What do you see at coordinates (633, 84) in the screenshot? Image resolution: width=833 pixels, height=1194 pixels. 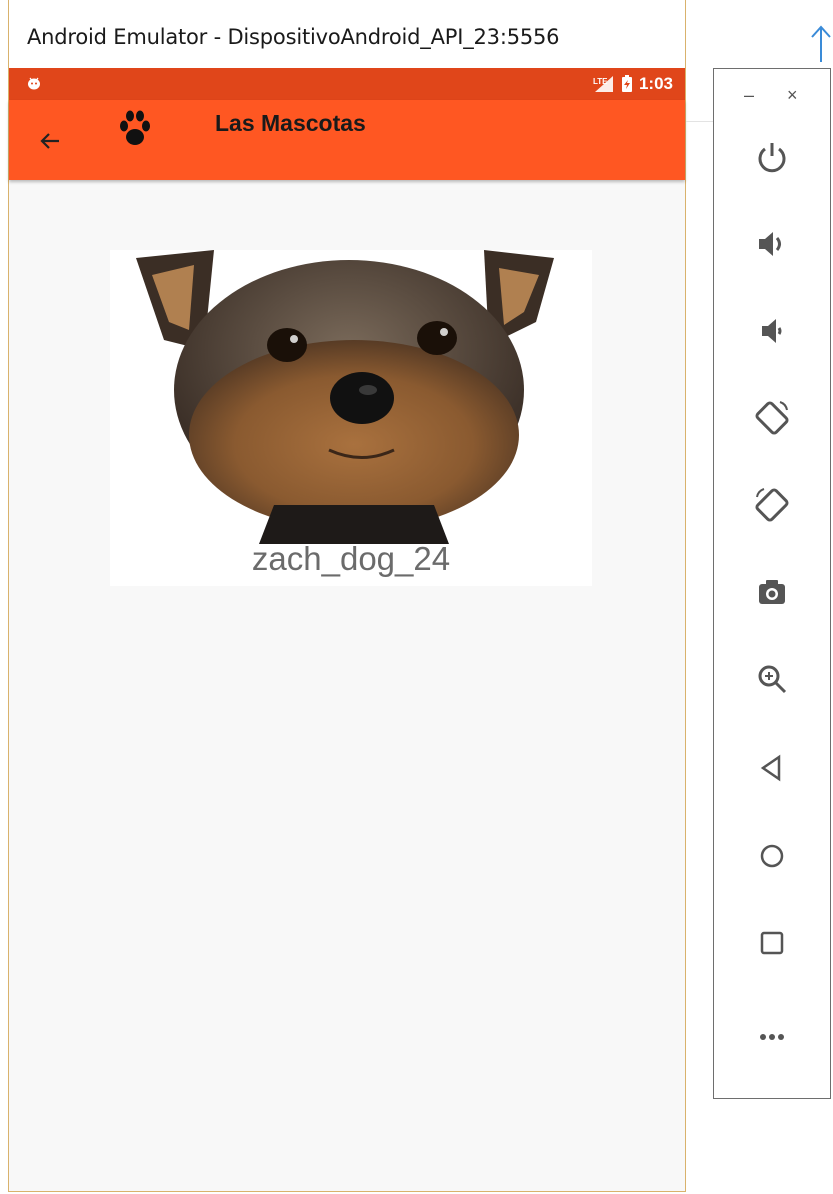 I see `status-indicators: LTE 1:03` at bounding box center [633, 84].